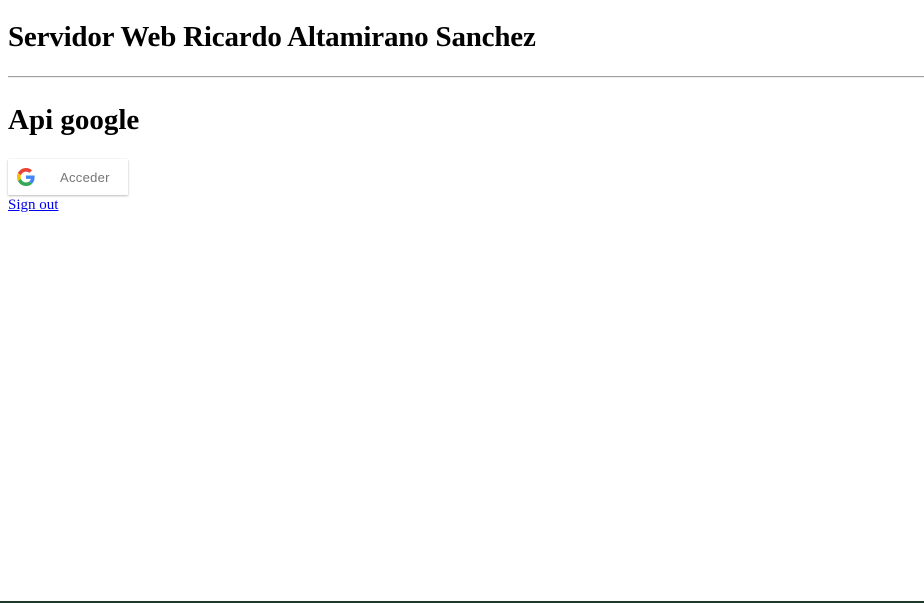 This screenshot has height=603, width=924. What do you see at coordinates (85, 177) in the screenshot?
I see `google-signin-label: Acceder` at bounding box center [85, 177].